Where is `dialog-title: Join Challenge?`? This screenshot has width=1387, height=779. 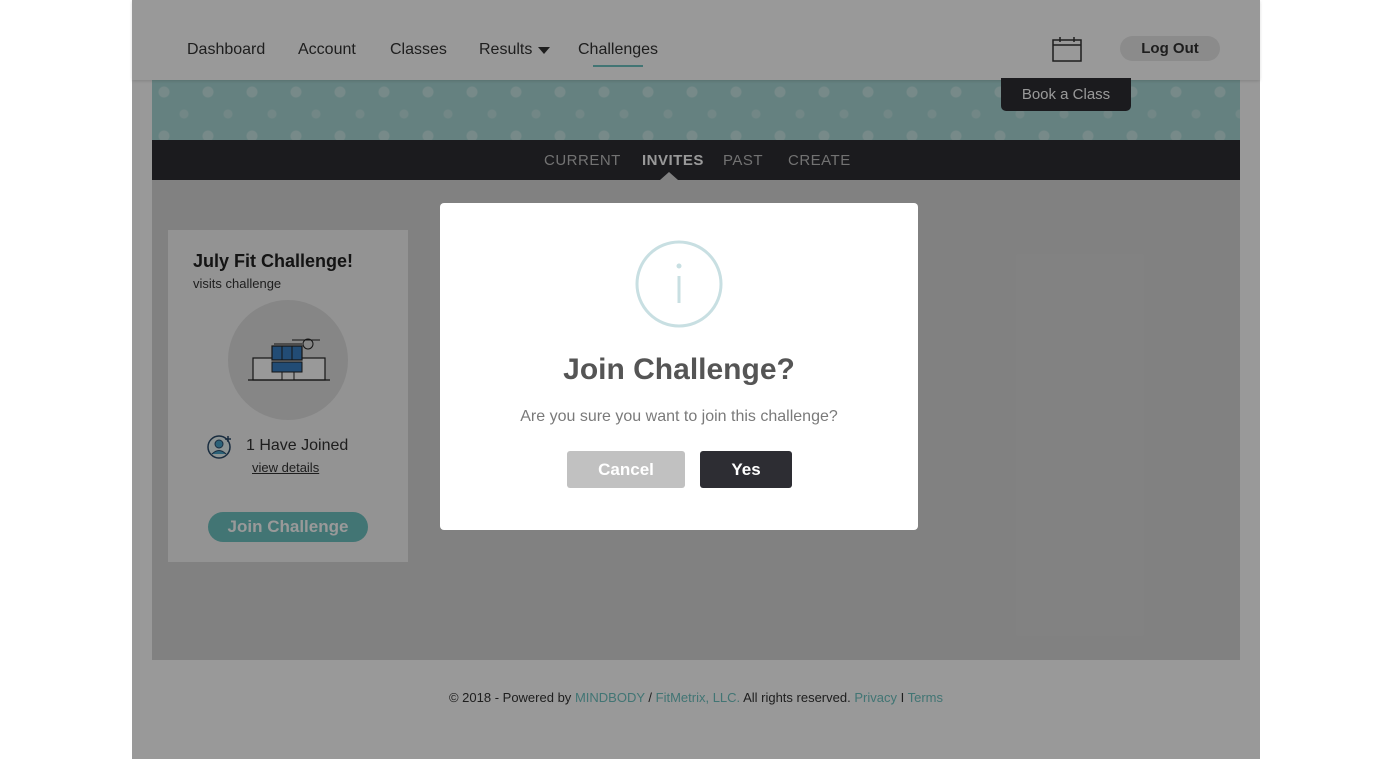 dialog-title: Join Challenge? is located at coordinates (679, 369).